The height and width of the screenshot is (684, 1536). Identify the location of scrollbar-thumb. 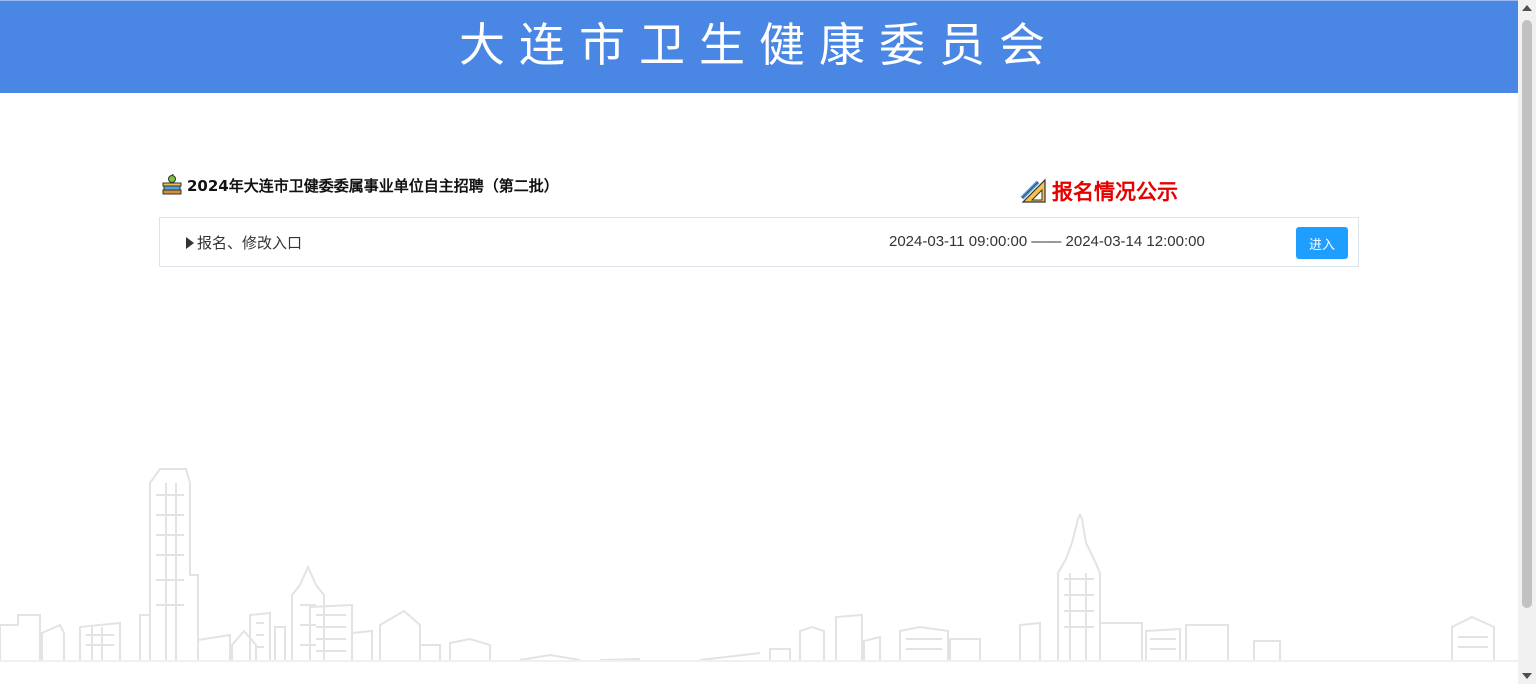
(1527, 314).